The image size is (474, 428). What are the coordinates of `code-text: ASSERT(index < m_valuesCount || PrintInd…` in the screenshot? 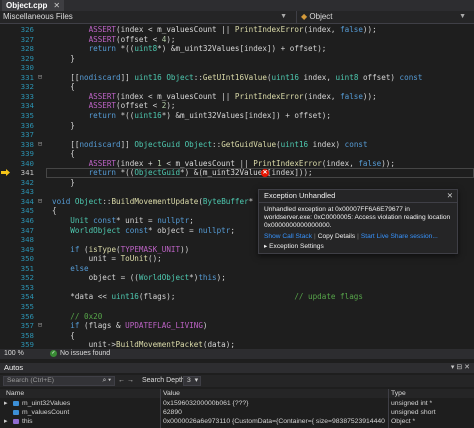 It's located at (232, 96).